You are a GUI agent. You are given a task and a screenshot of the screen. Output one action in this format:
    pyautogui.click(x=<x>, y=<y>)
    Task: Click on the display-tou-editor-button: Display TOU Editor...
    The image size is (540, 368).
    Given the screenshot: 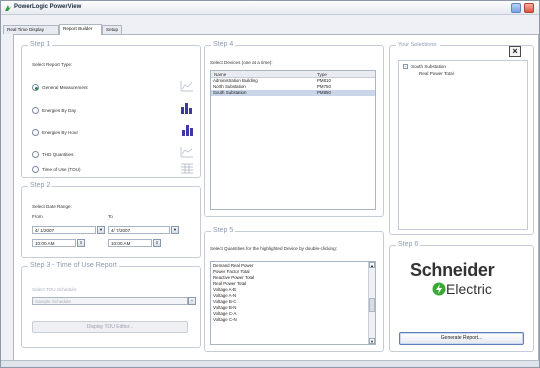 What is the action you would take?
    pyautogui.click(x=110, y=327)
    